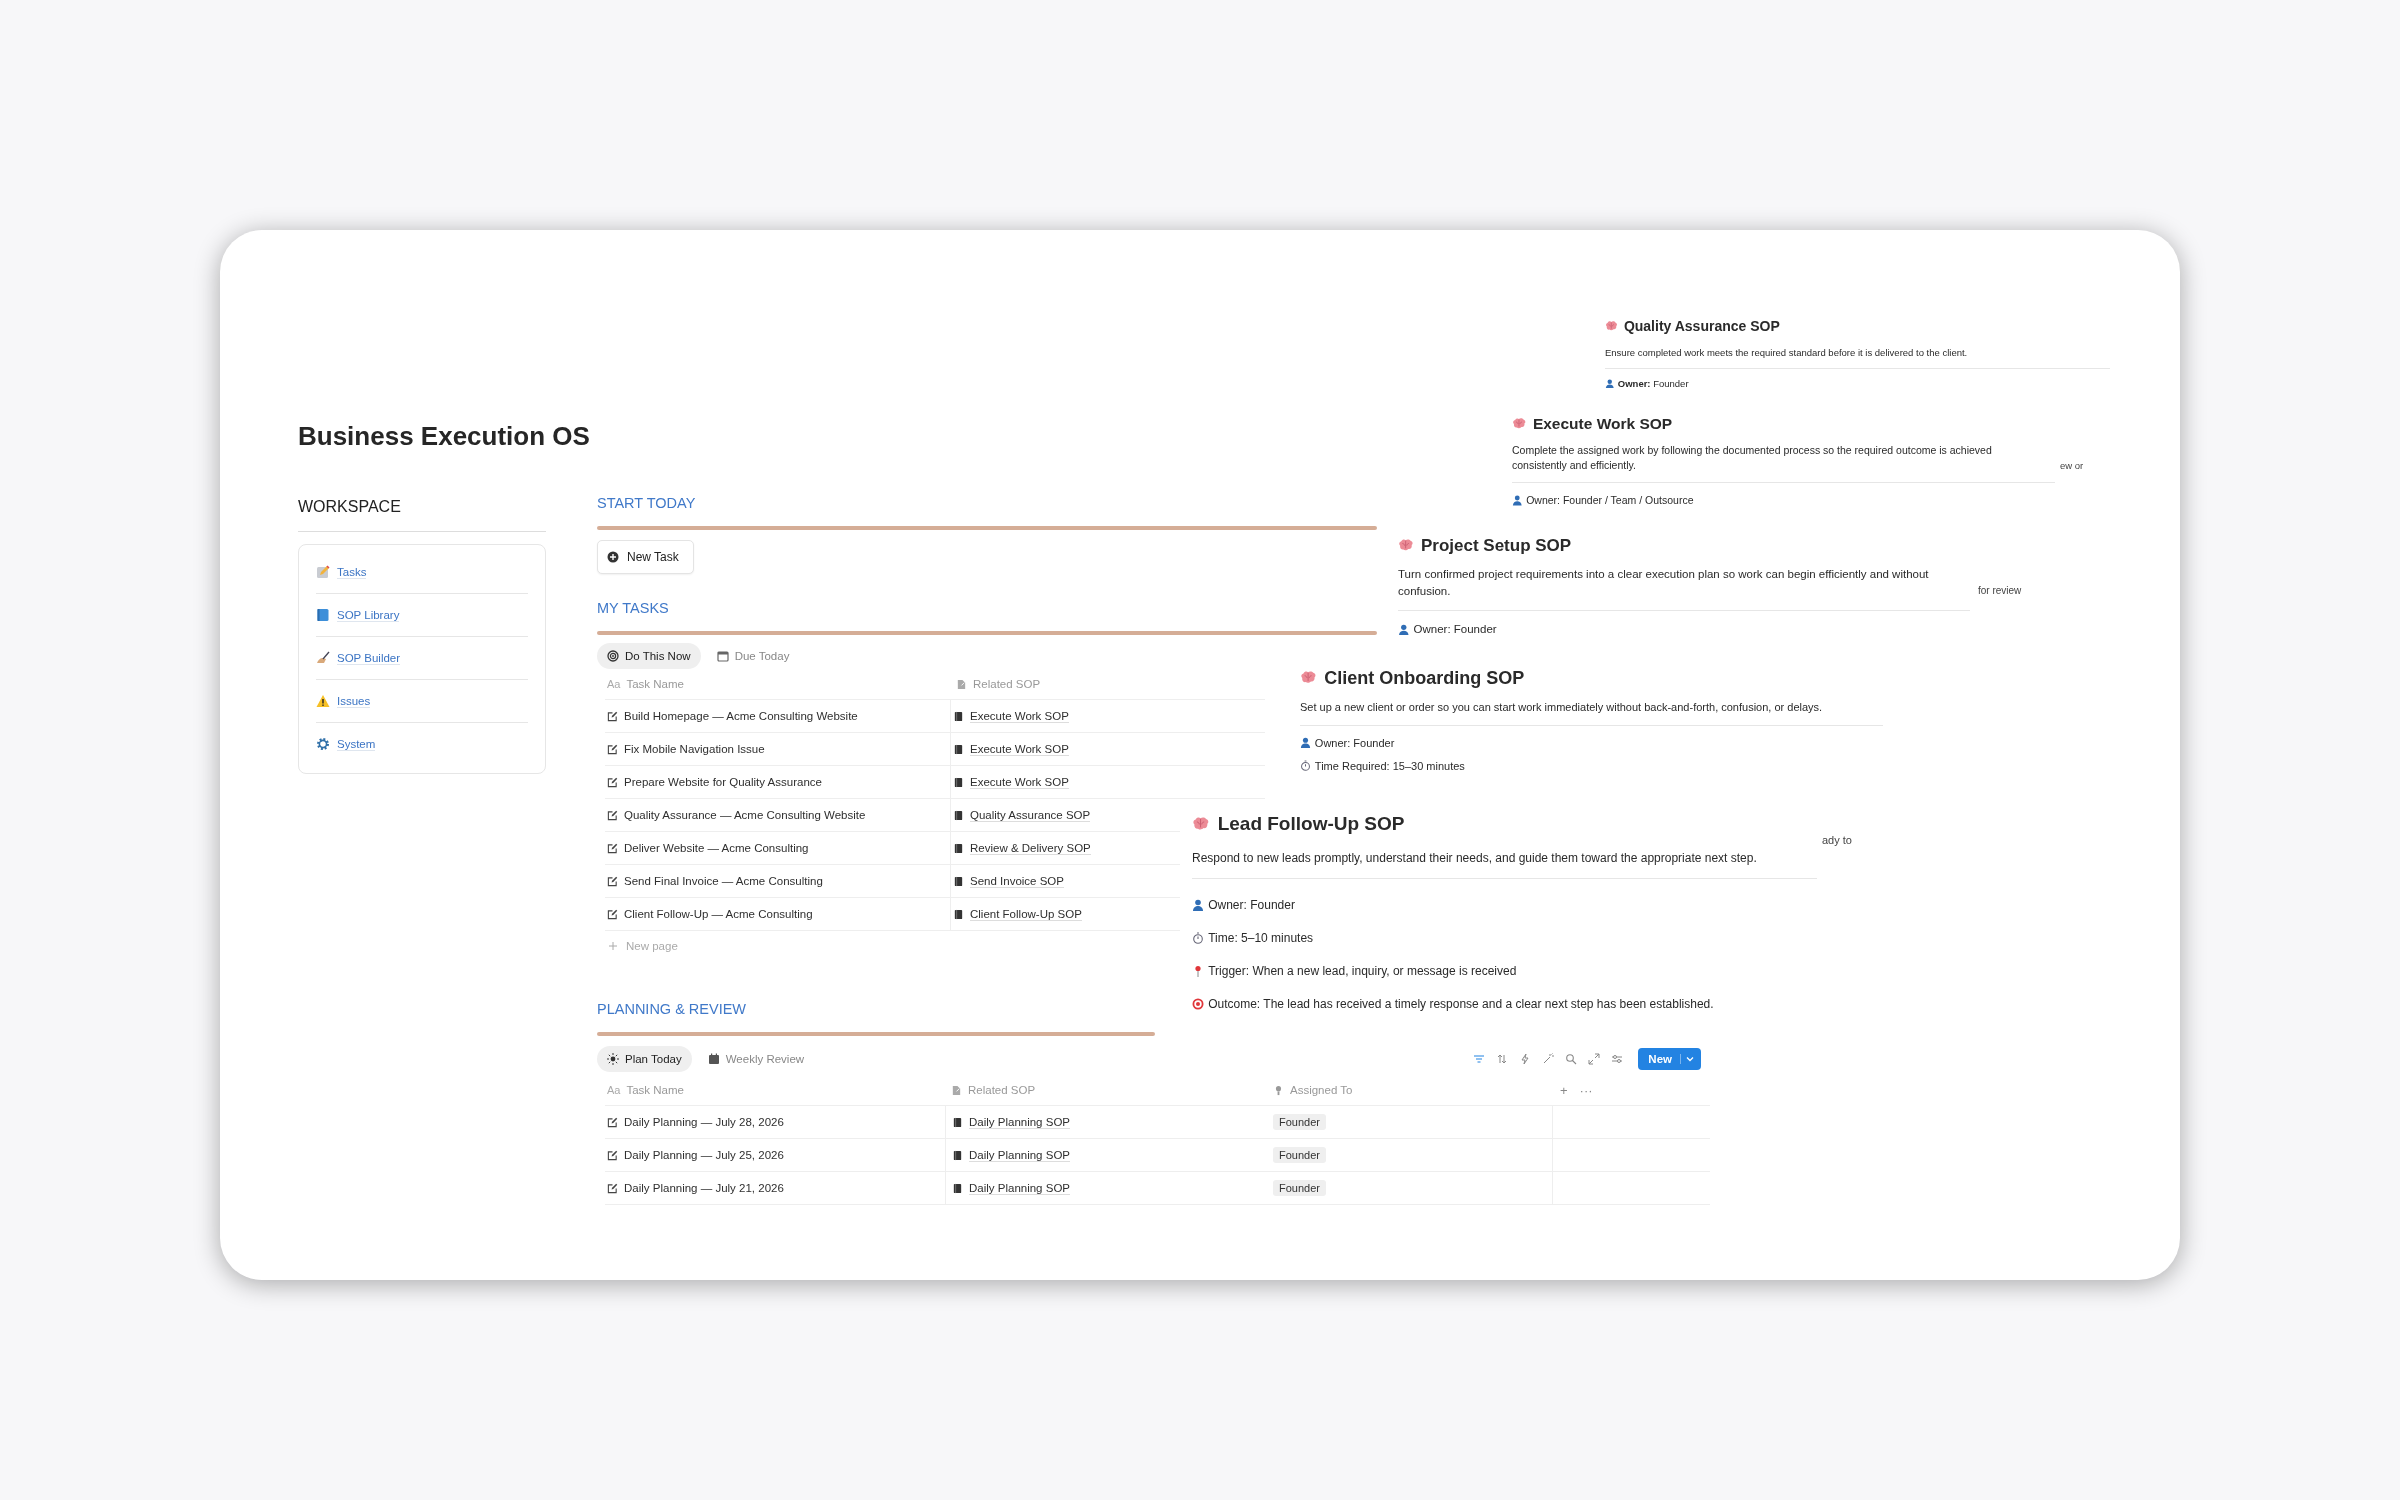  Describe the element at coordinates (613, 1059) in the screenshot. I see `sun-icon` at that location.